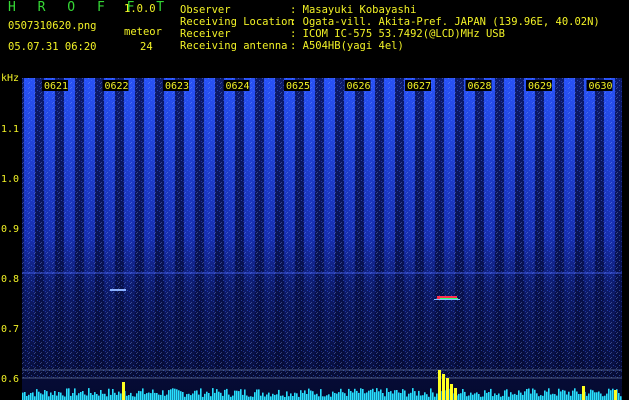 The width and height of the screenshot is (629, 400). I want to click on minute-label: 0629, so click(540, 86).